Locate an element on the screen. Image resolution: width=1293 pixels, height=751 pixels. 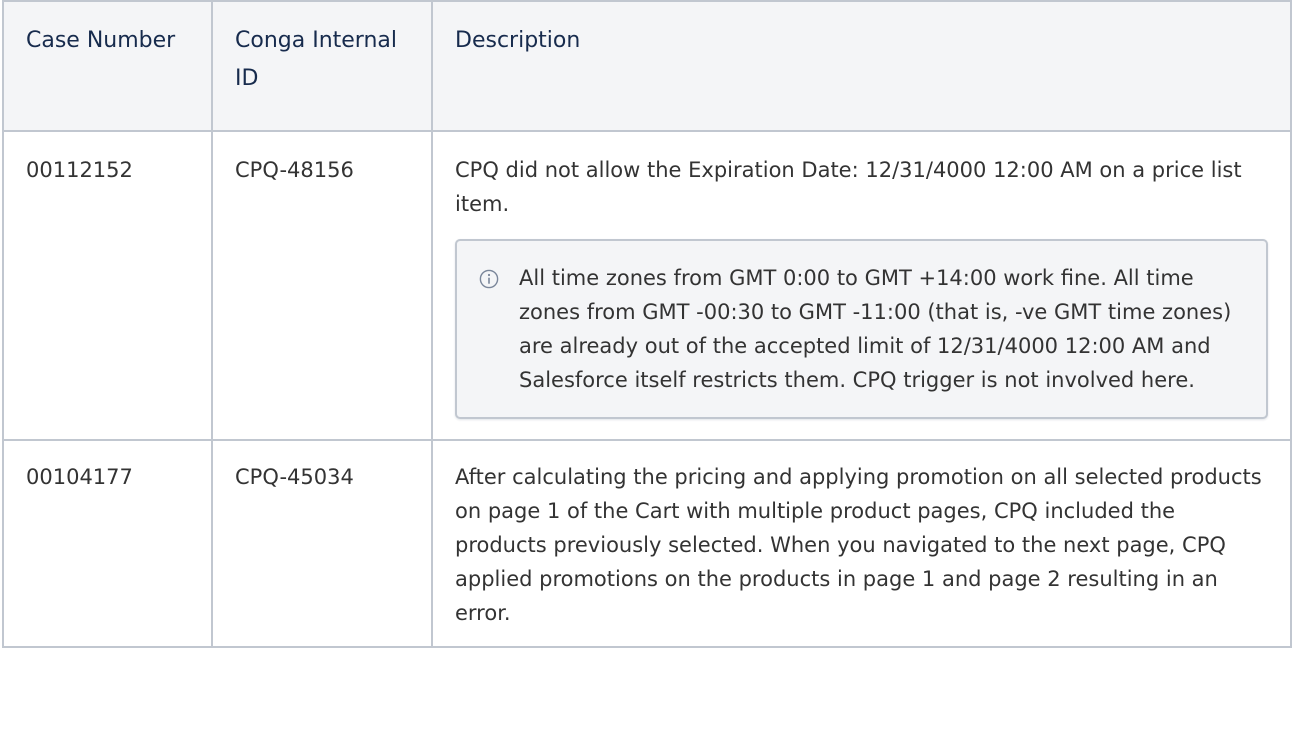
info-icon is located at coordinates (489, 277).